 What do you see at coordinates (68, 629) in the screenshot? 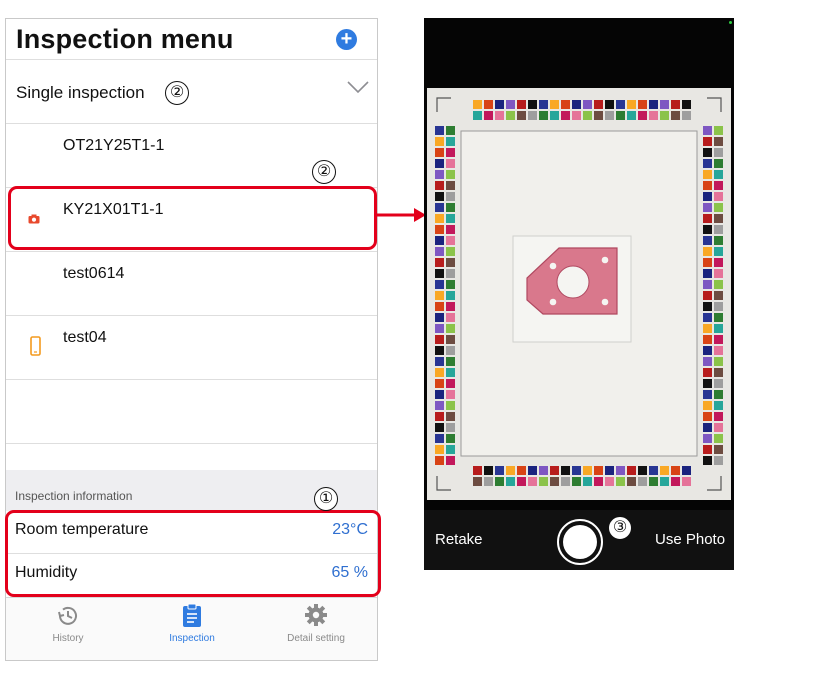
I see `tab-history: History` at bounding box center [68, 629].